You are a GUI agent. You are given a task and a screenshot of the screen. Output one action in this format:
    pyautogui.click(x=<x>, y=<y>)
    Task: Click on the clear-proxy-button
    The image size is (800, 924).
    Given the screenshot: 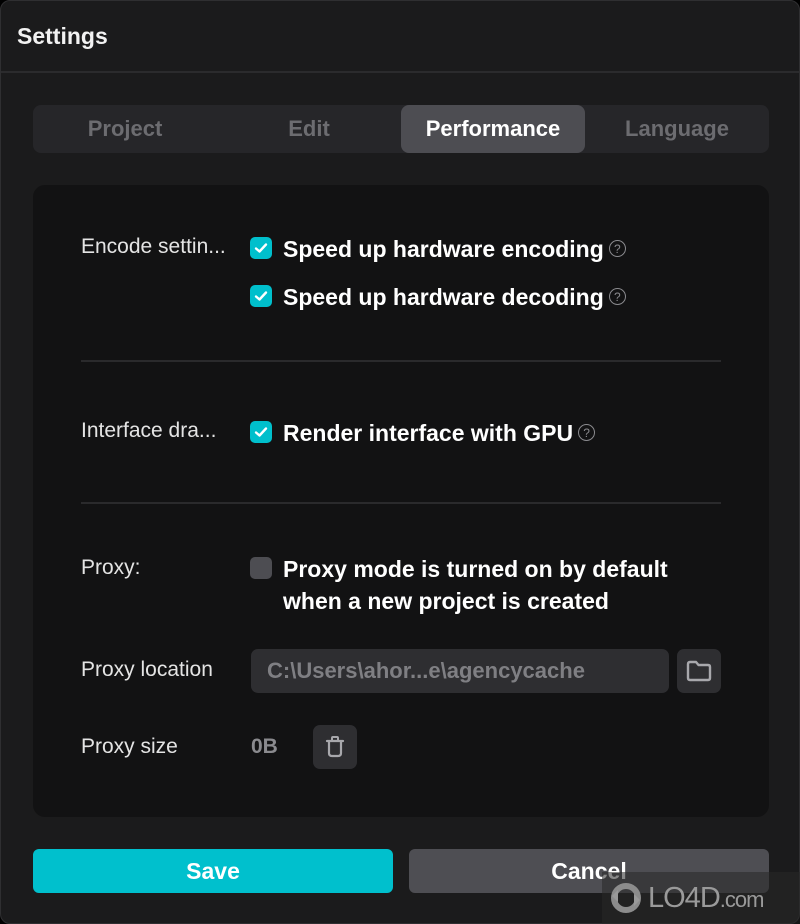 What is the action you would take?
    pyautogui.click(x=335, y=747)
    